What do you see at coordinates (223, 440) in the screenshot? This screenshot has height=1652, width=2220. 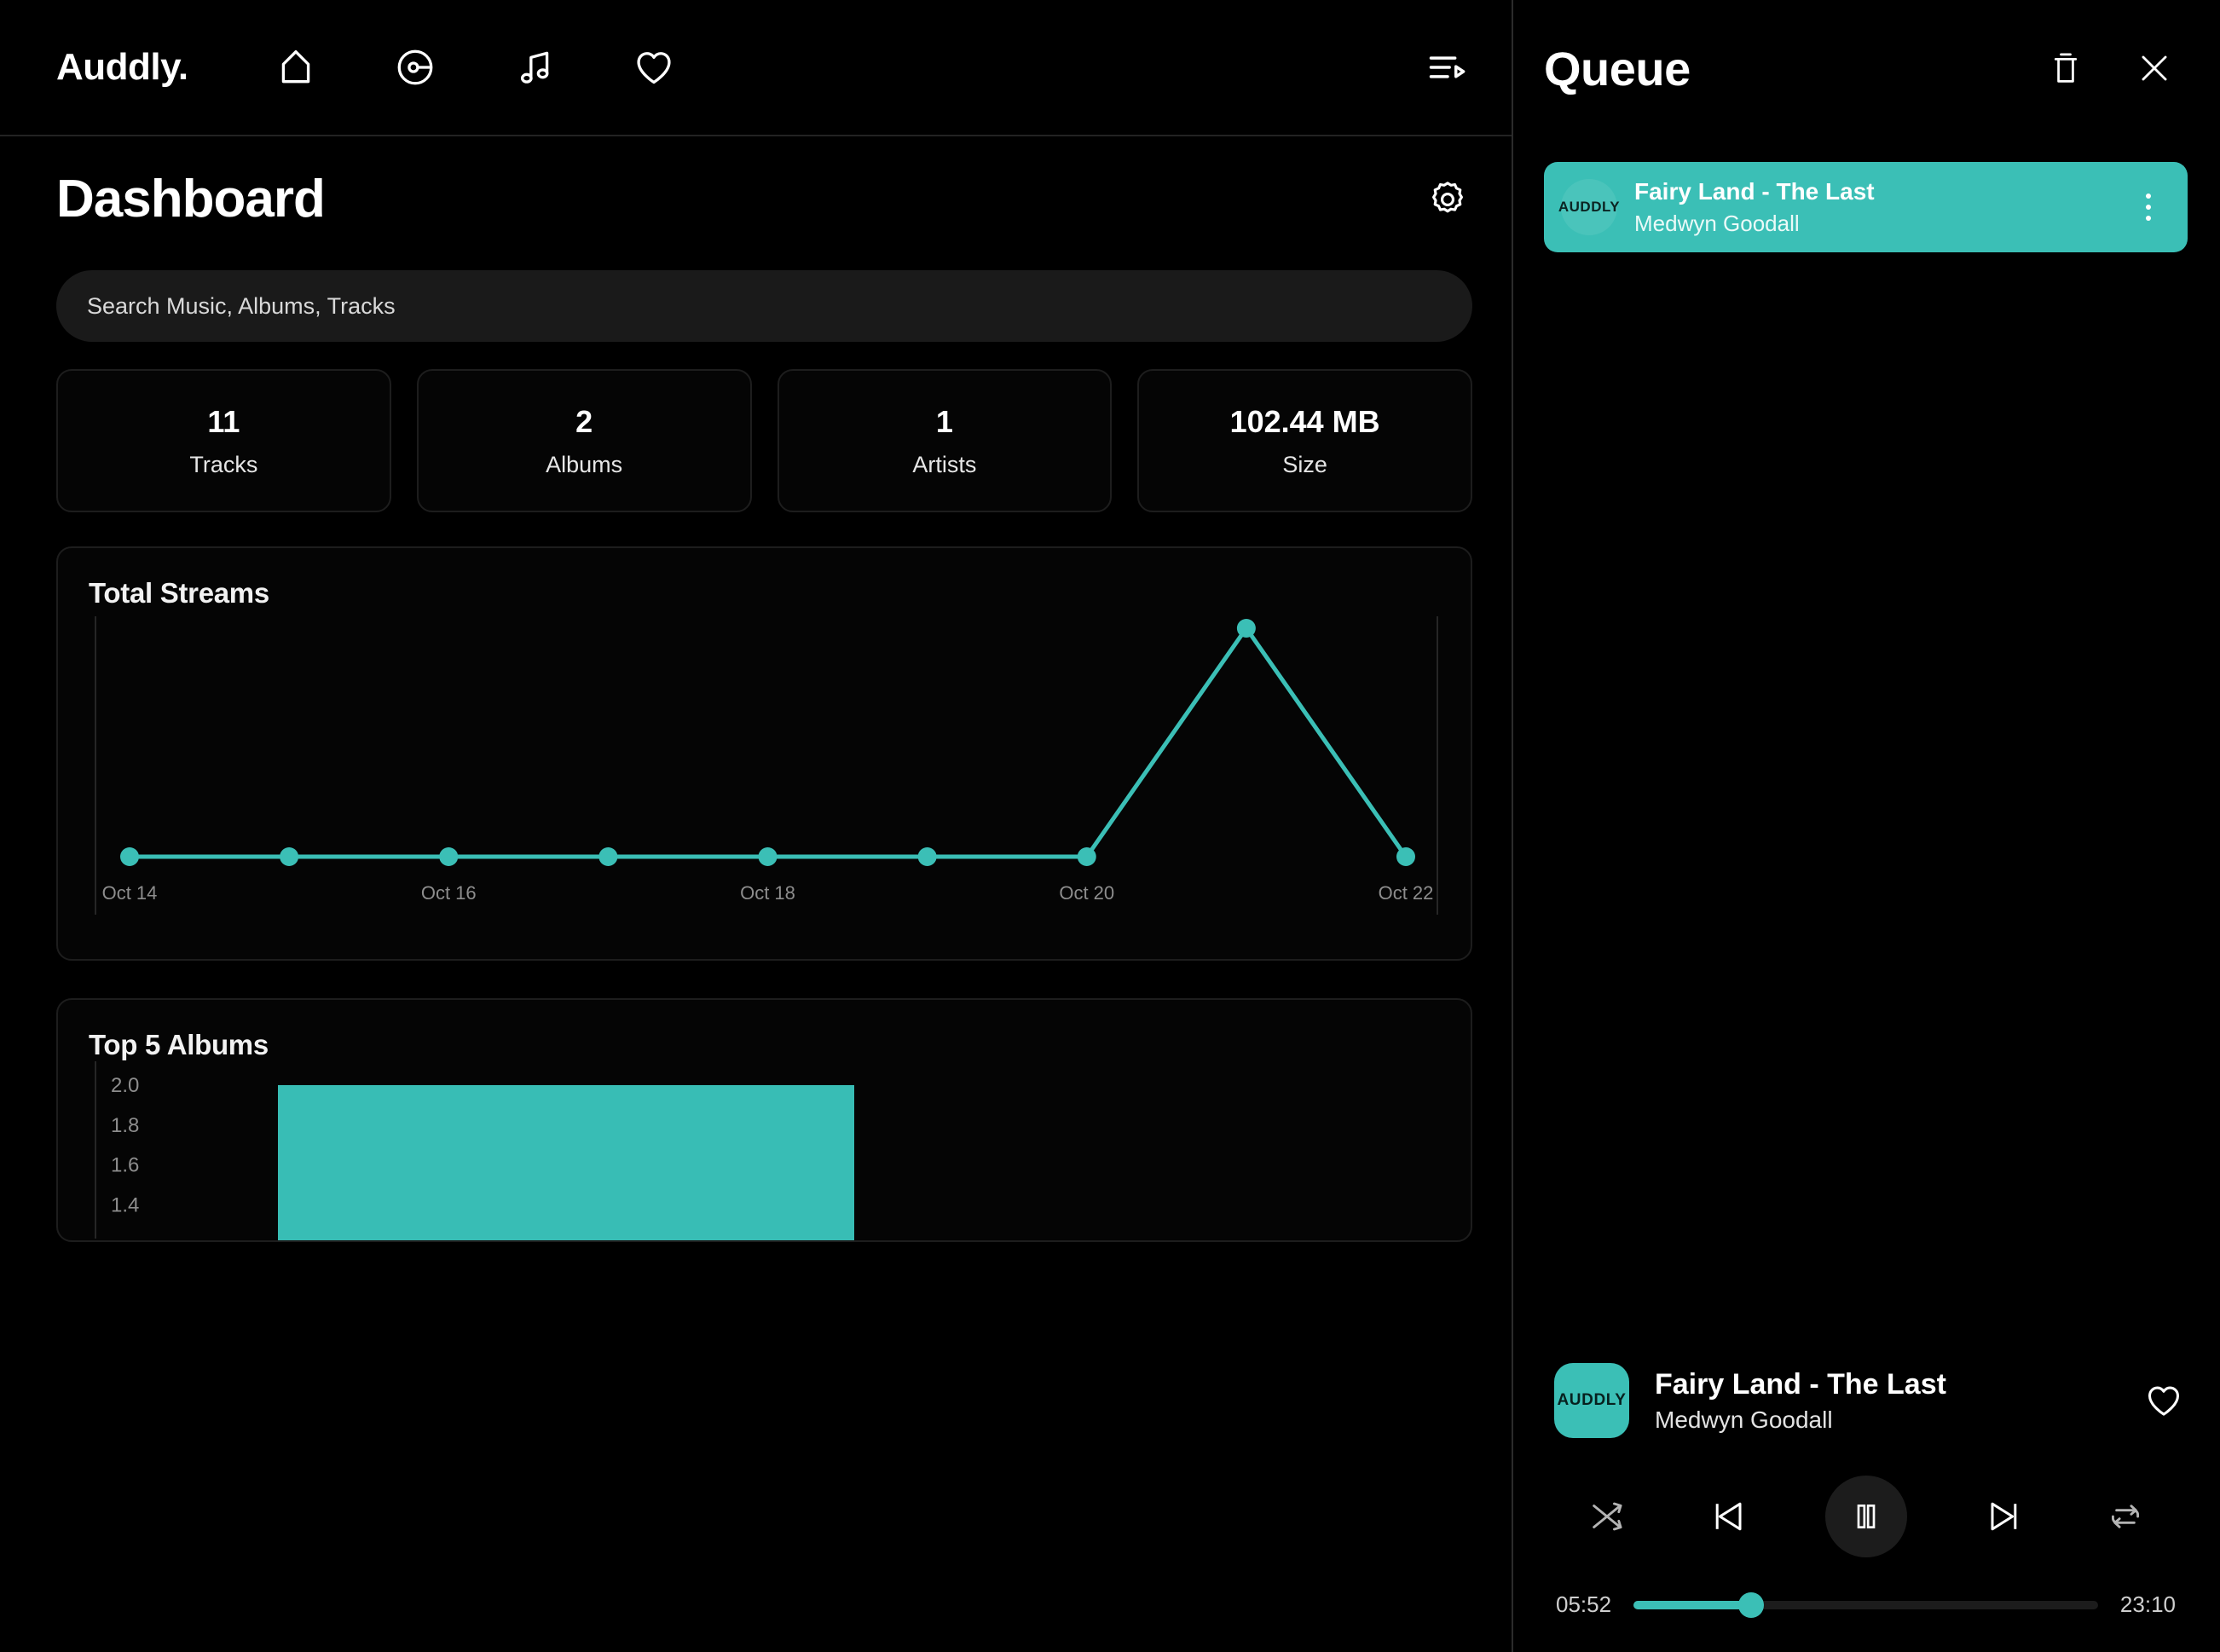 I see `stat-card-tracks: 11 Tracks` at bounding box center [223, 440].